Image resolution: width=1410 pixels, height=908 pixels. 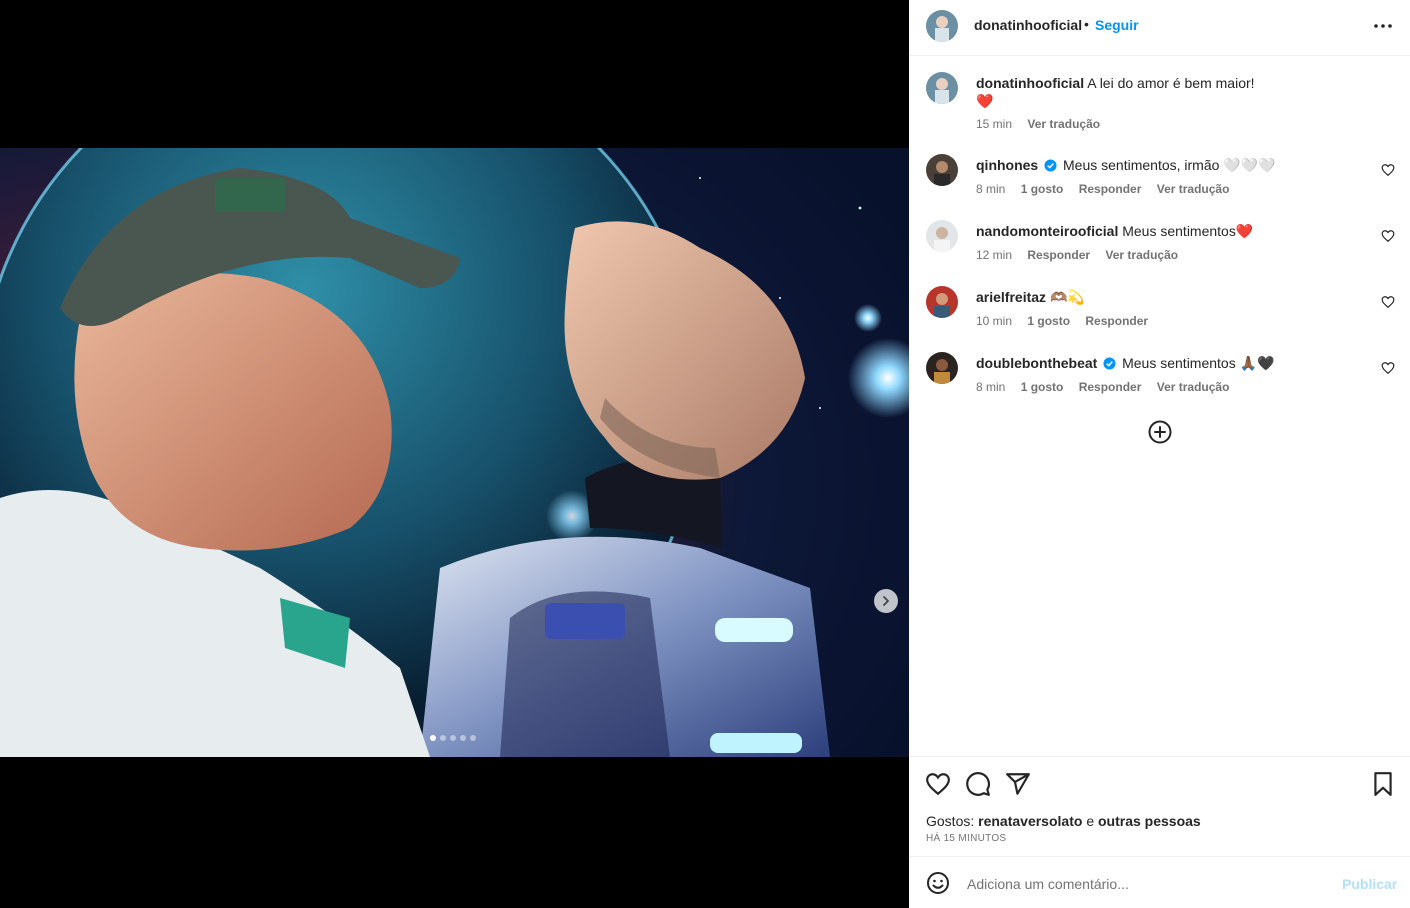 What do you see at coordinates (994, 124) in the screenshot?
I see `caption-time: 15 min` at bounding box center [994, 124].